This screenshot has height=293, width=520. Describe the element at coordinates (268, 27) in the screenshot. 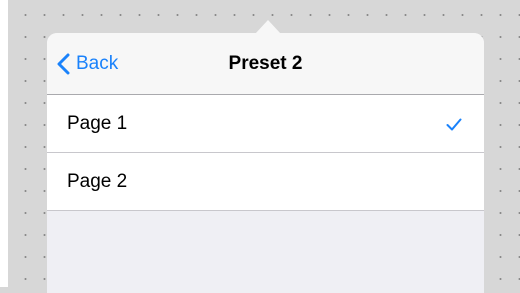

I see `popover-arrow` at that location.